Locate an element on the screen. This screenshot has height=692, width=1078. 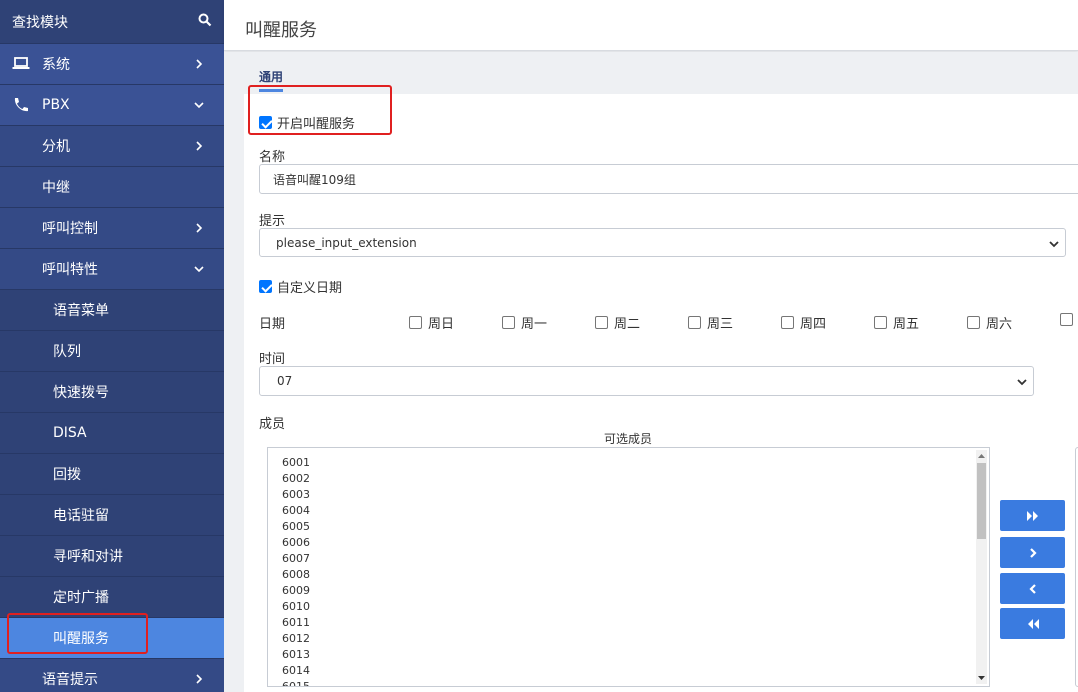
module-search-label: 查找模块 is located at coordinates (40, 22).